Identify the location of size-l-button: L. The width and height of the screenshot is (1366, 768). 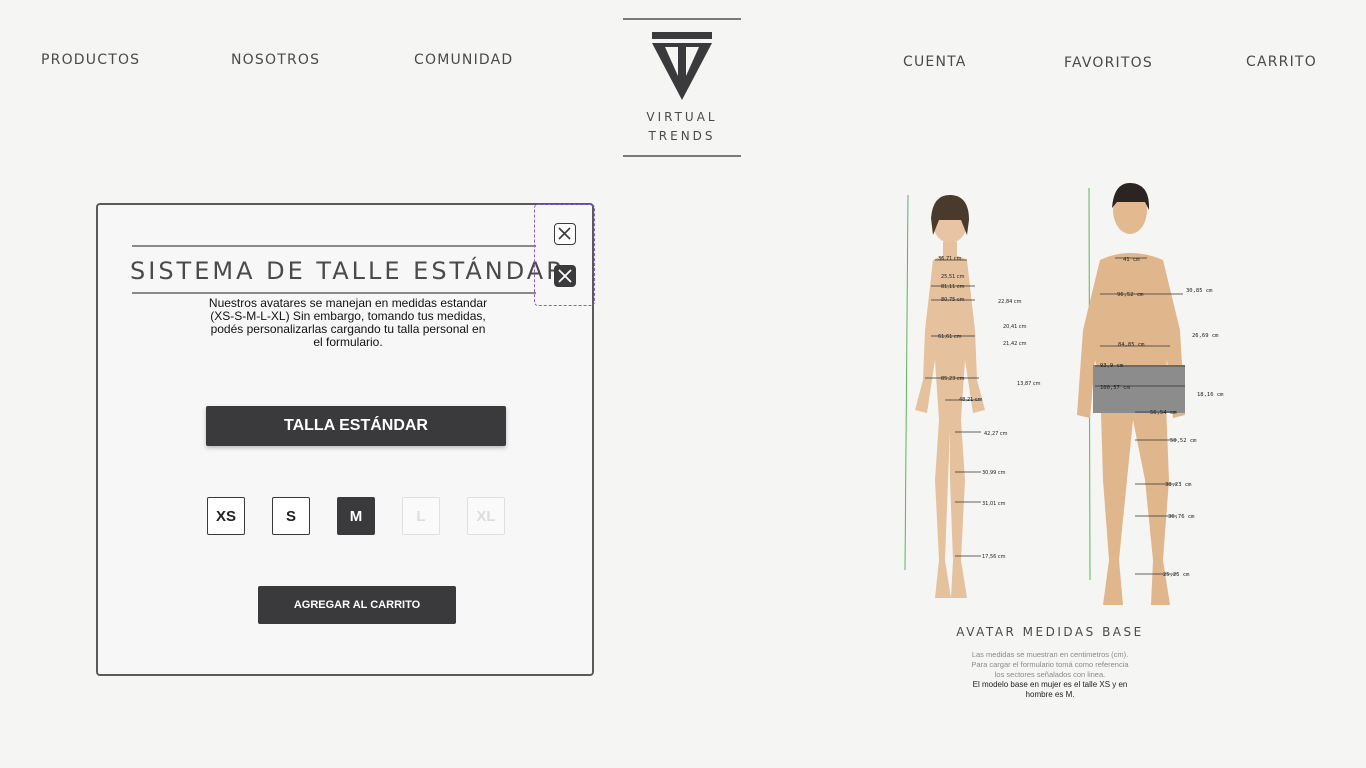
(421, 516).